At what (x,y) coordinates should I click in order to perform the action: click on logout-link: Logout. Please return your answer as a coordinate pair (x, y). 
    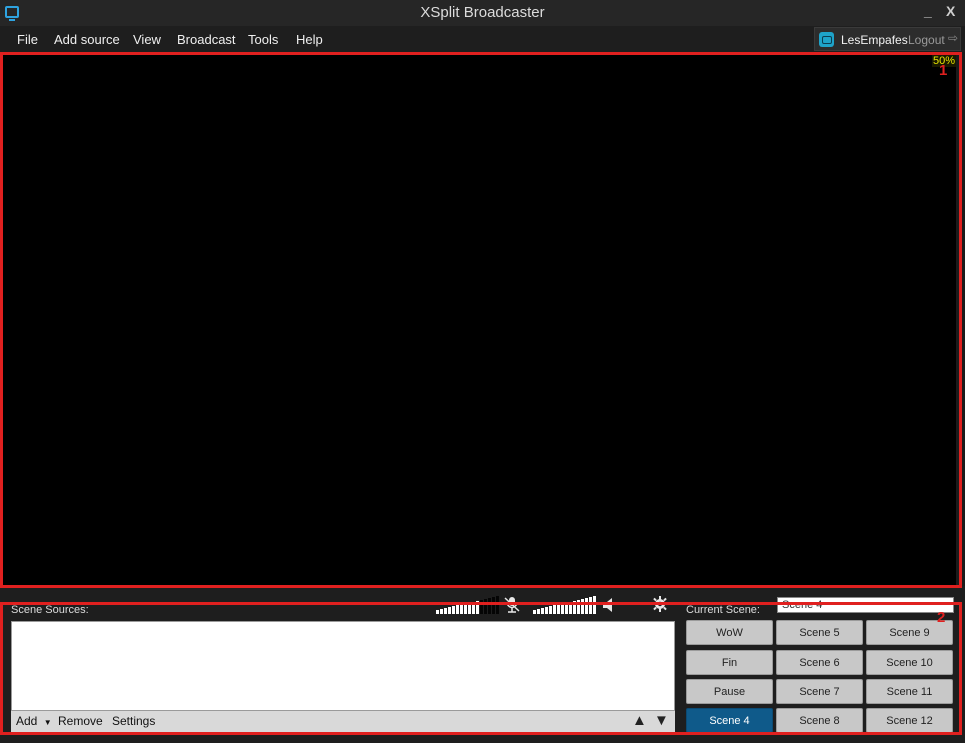
    Looking at the image, I should click on (926, 40).